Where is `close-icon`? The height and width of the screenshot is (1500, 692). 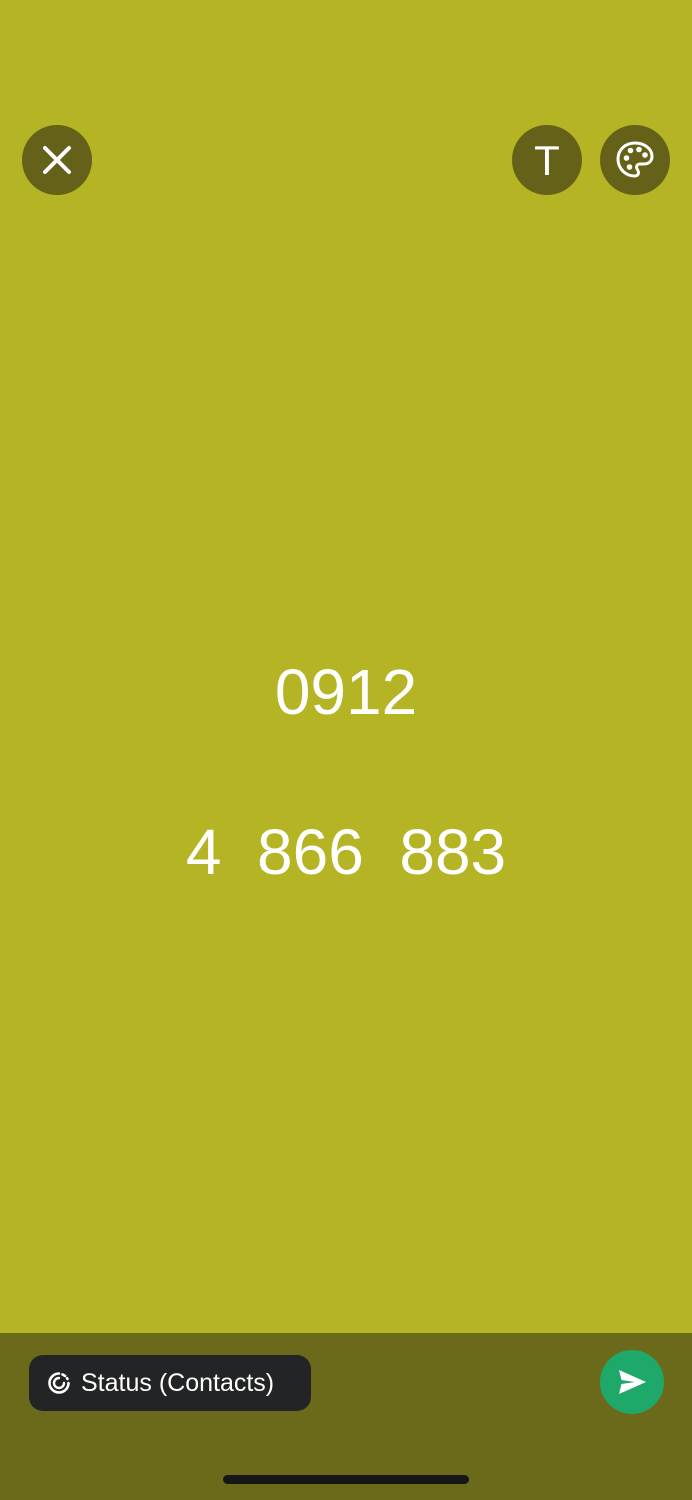
close-icon is located at coordinates (57, 160).